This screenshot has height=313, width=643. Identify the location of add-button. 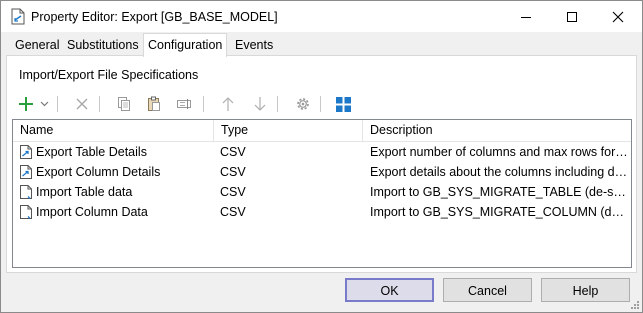
(26, 104).